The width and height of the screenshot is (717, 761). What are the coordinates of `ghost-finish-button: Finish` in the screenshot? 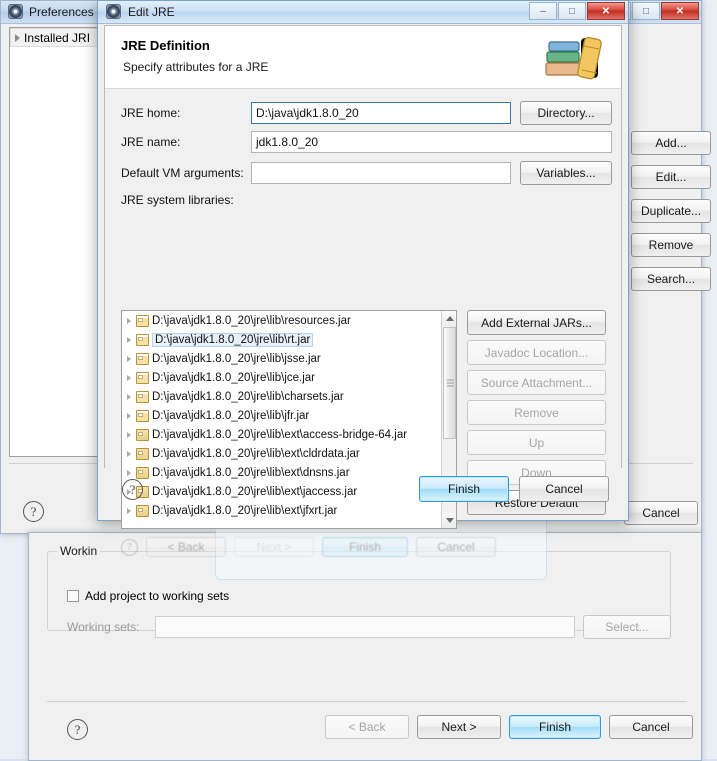 It's located at (365, 547).